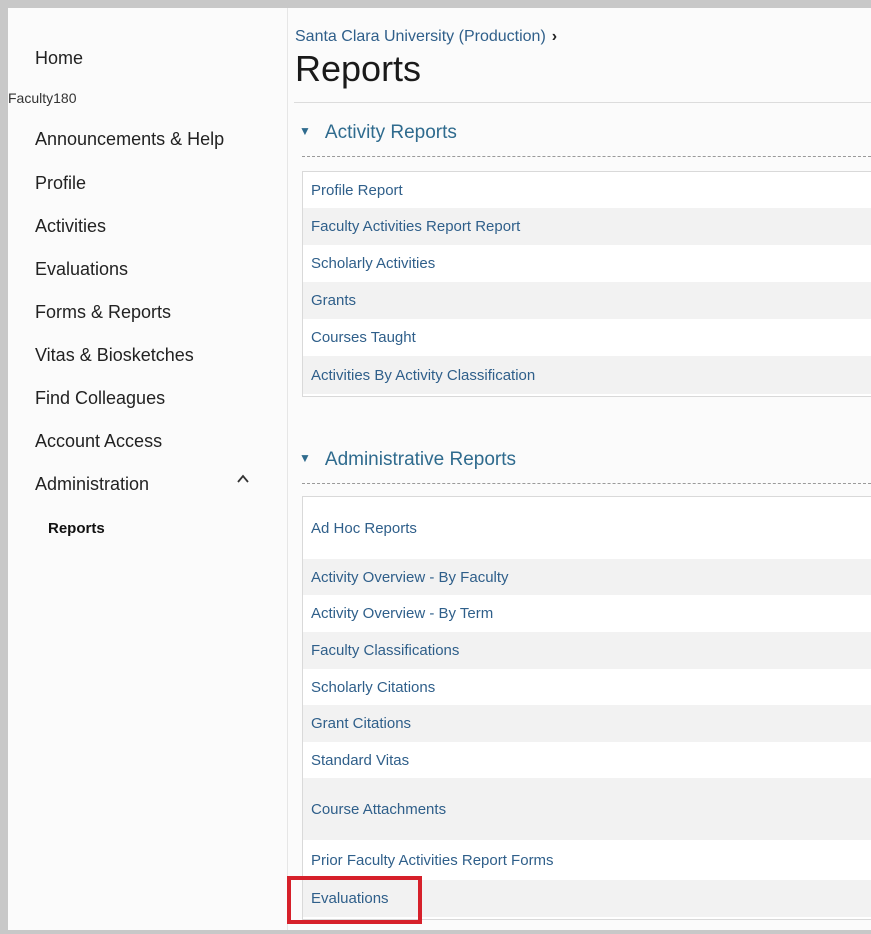  I want to click on report-link-profile-report: Profile Report, so click(587, 190).